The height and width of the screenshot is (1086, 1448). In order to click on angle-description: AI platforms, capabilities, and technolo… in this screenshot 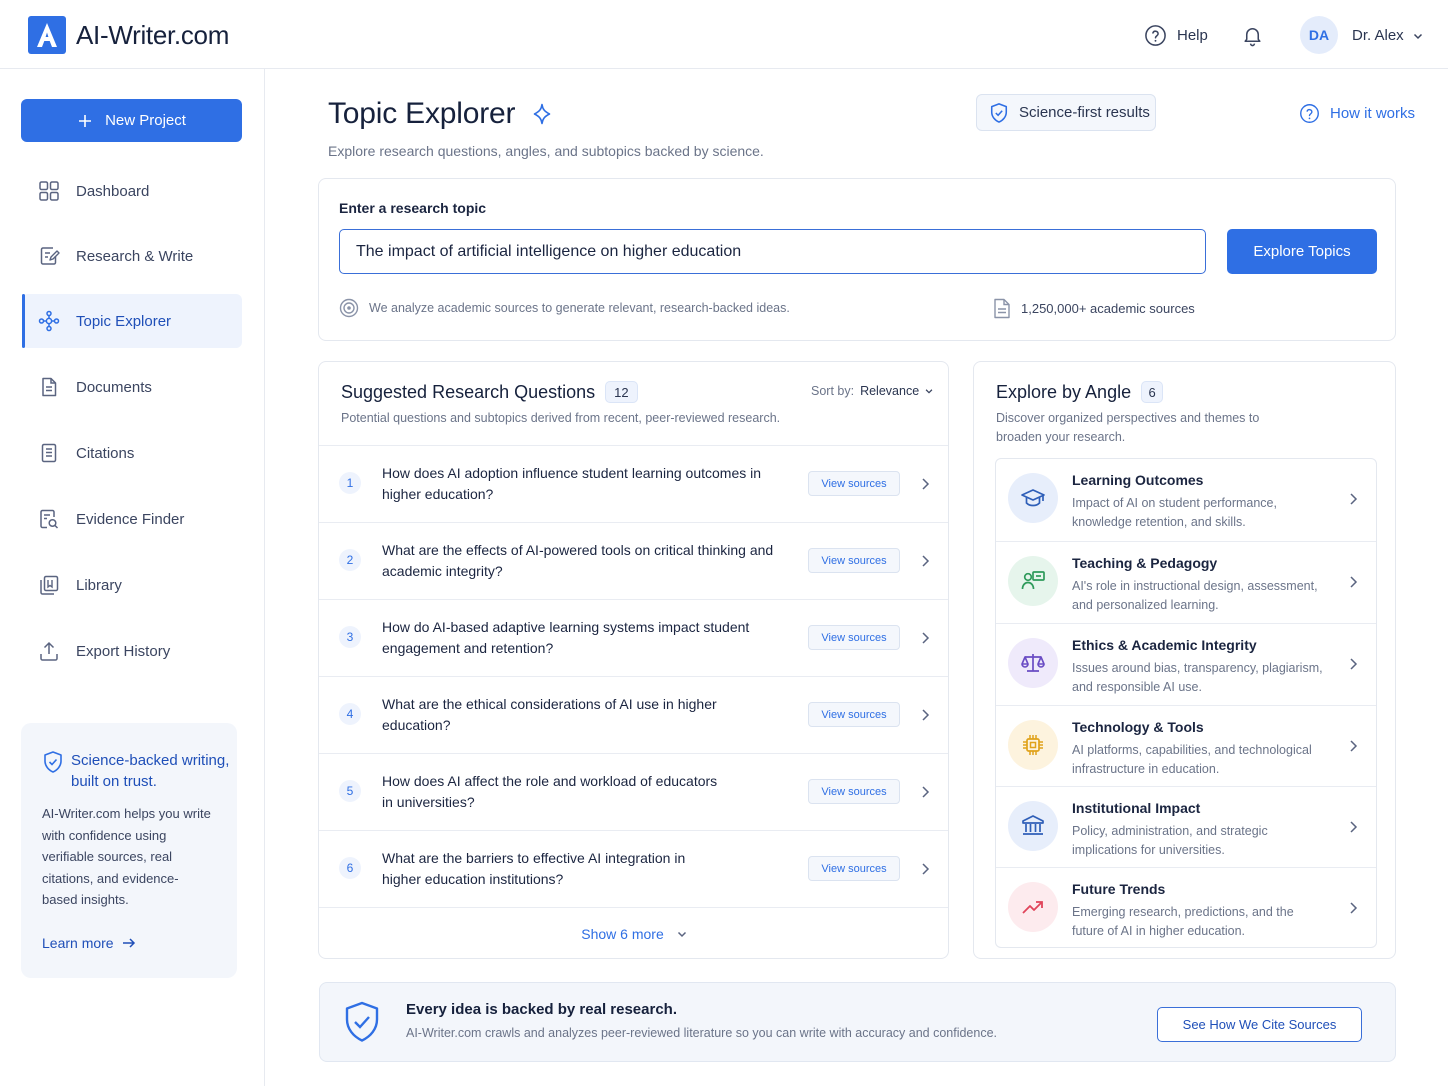, I will do `click(1192, 759)`.